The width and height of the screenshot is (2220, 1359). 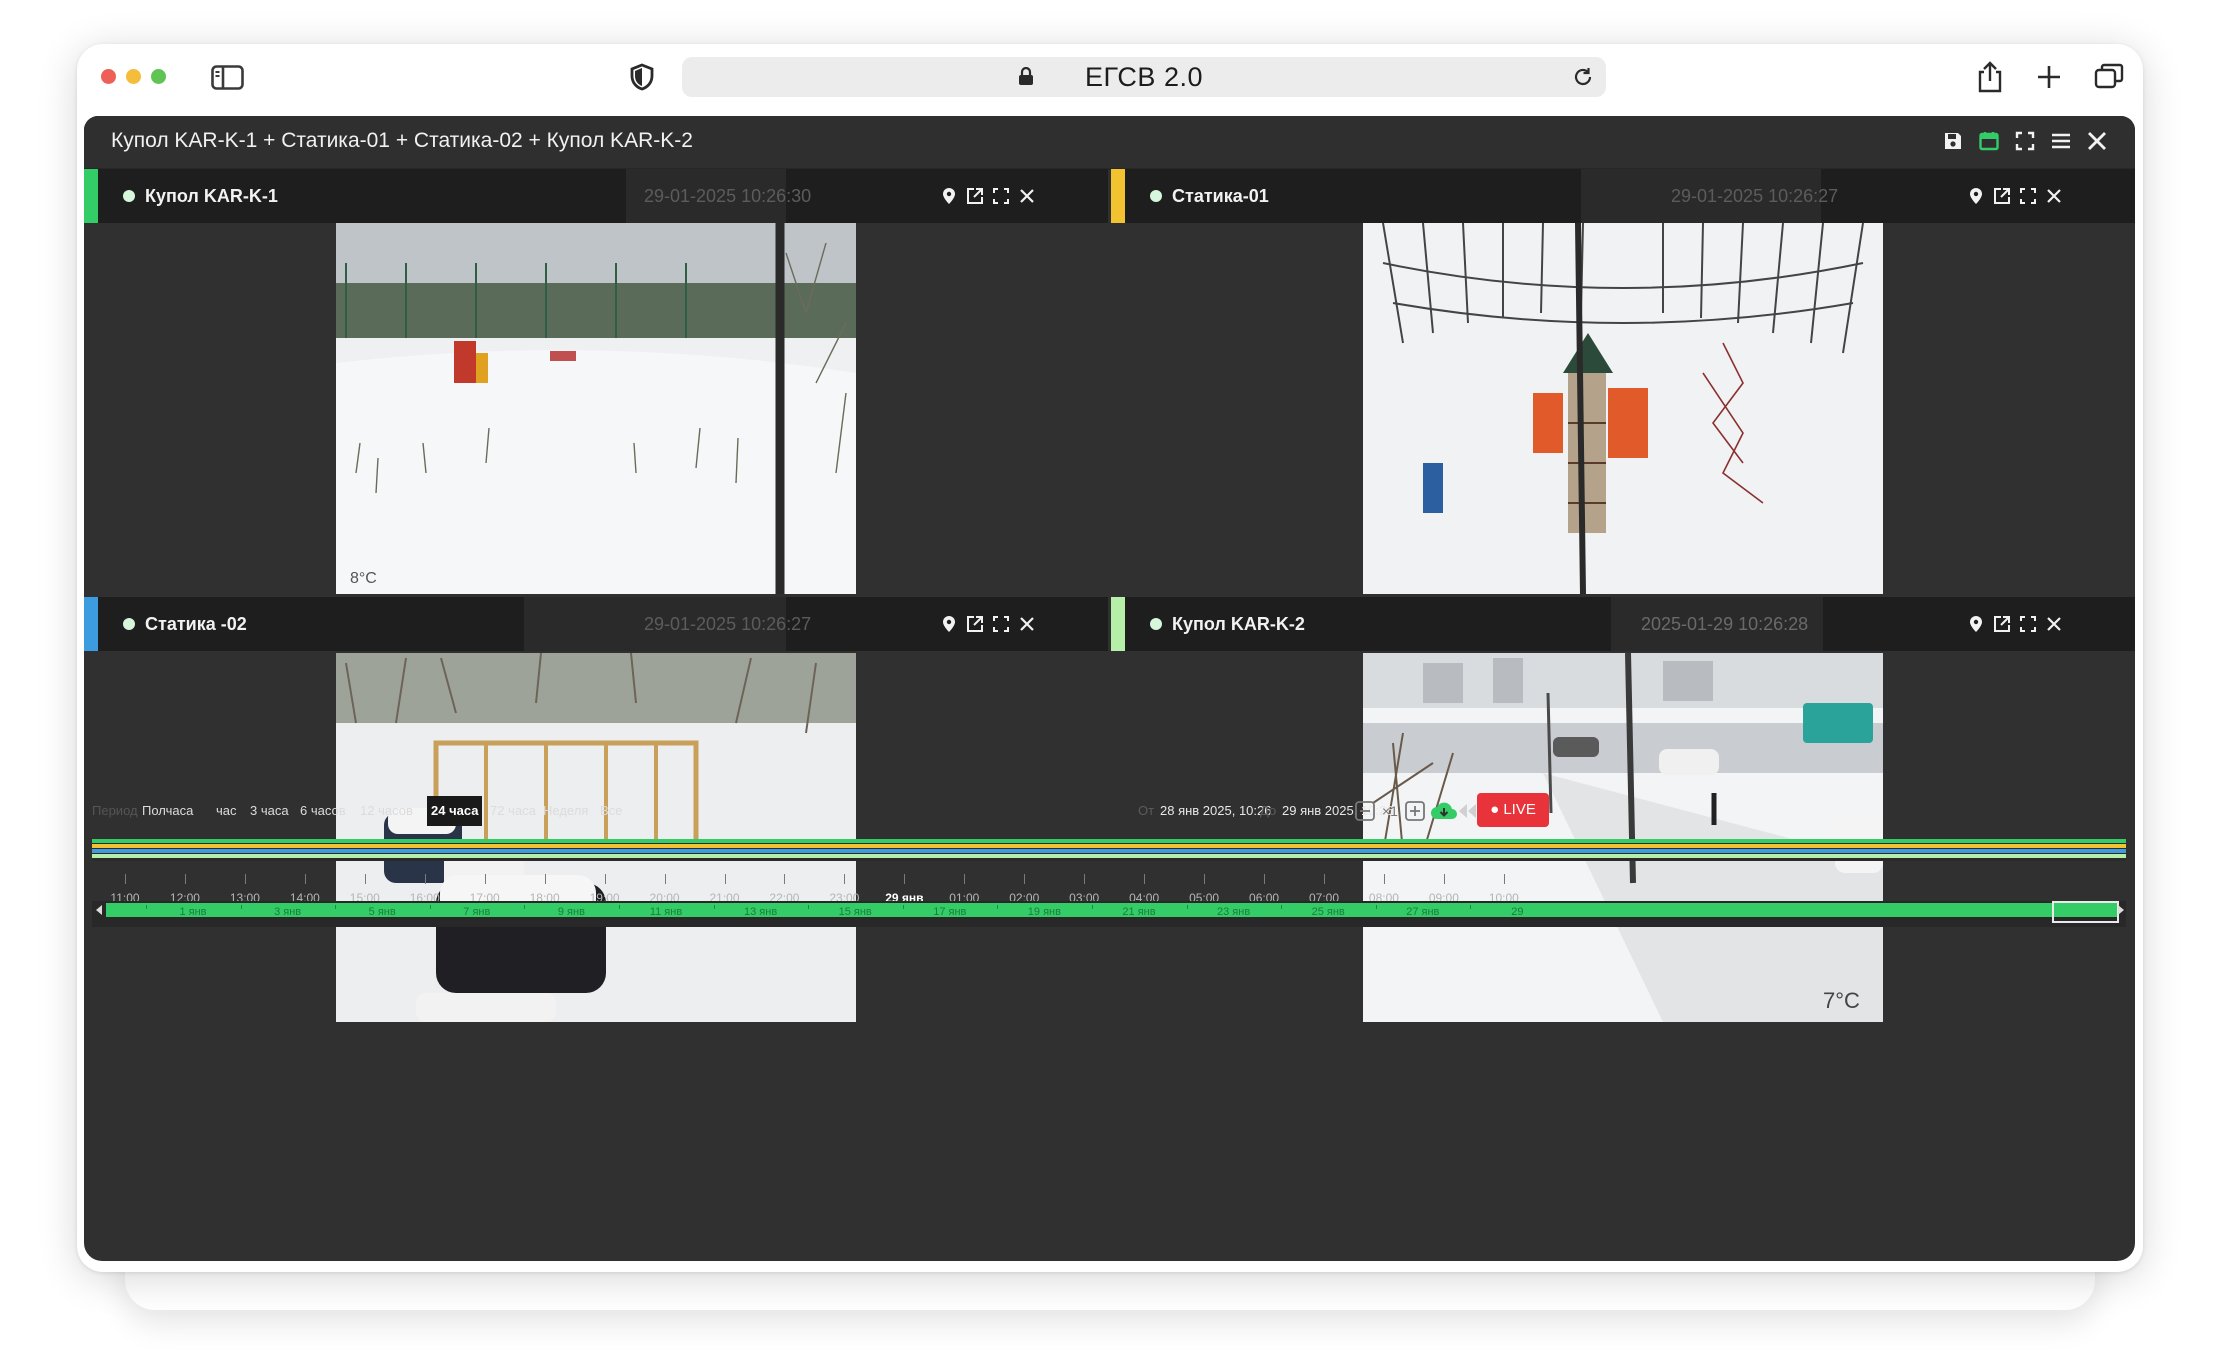 I want to click on period-option: час, so click(x=226, y=811).